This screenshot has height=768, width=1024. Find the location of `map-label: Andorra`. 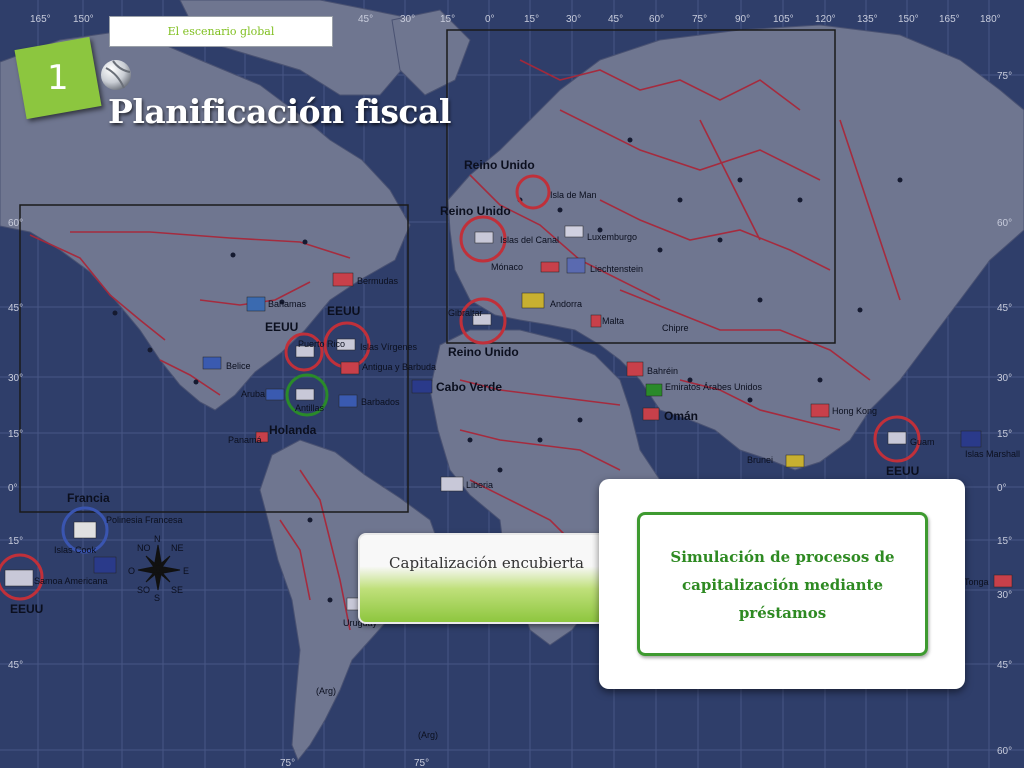

map-label: Andorra is located at coordinates (566, 304).